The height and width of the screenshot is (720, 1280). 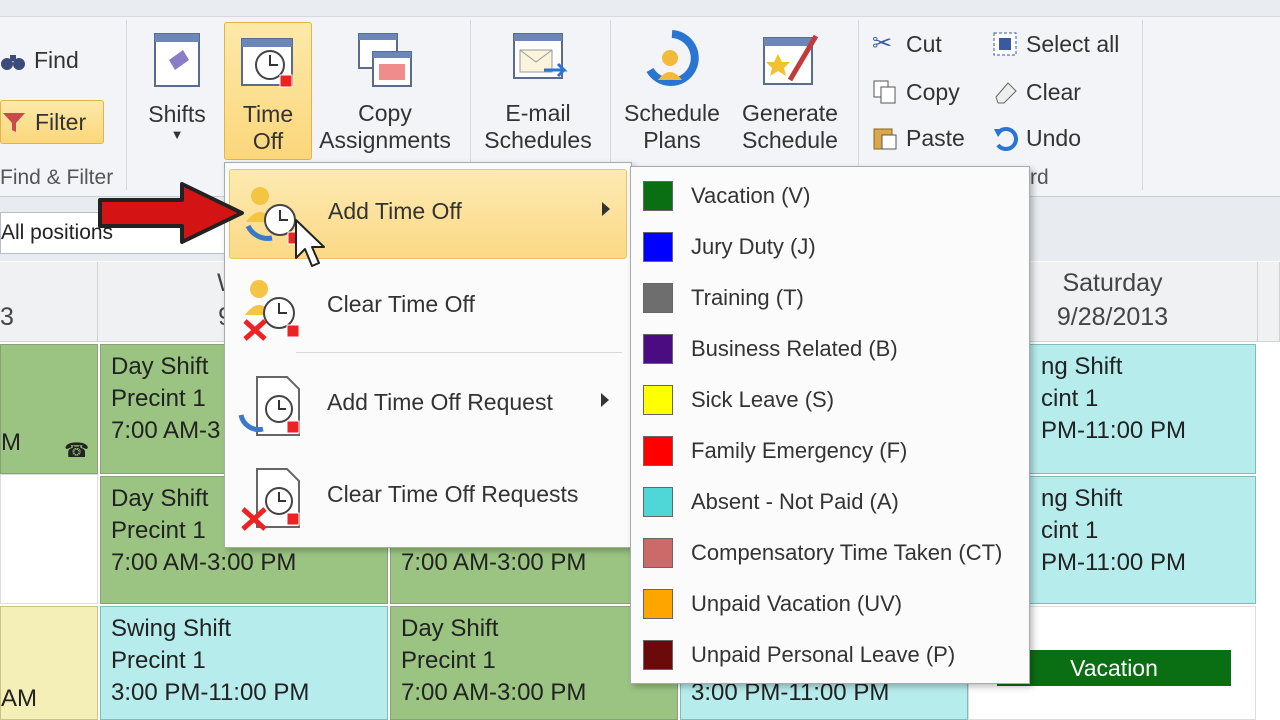 I want to click on time-off-type-absent-not-paid: Absent - Not Paid (A), so click(x=771, y=502).